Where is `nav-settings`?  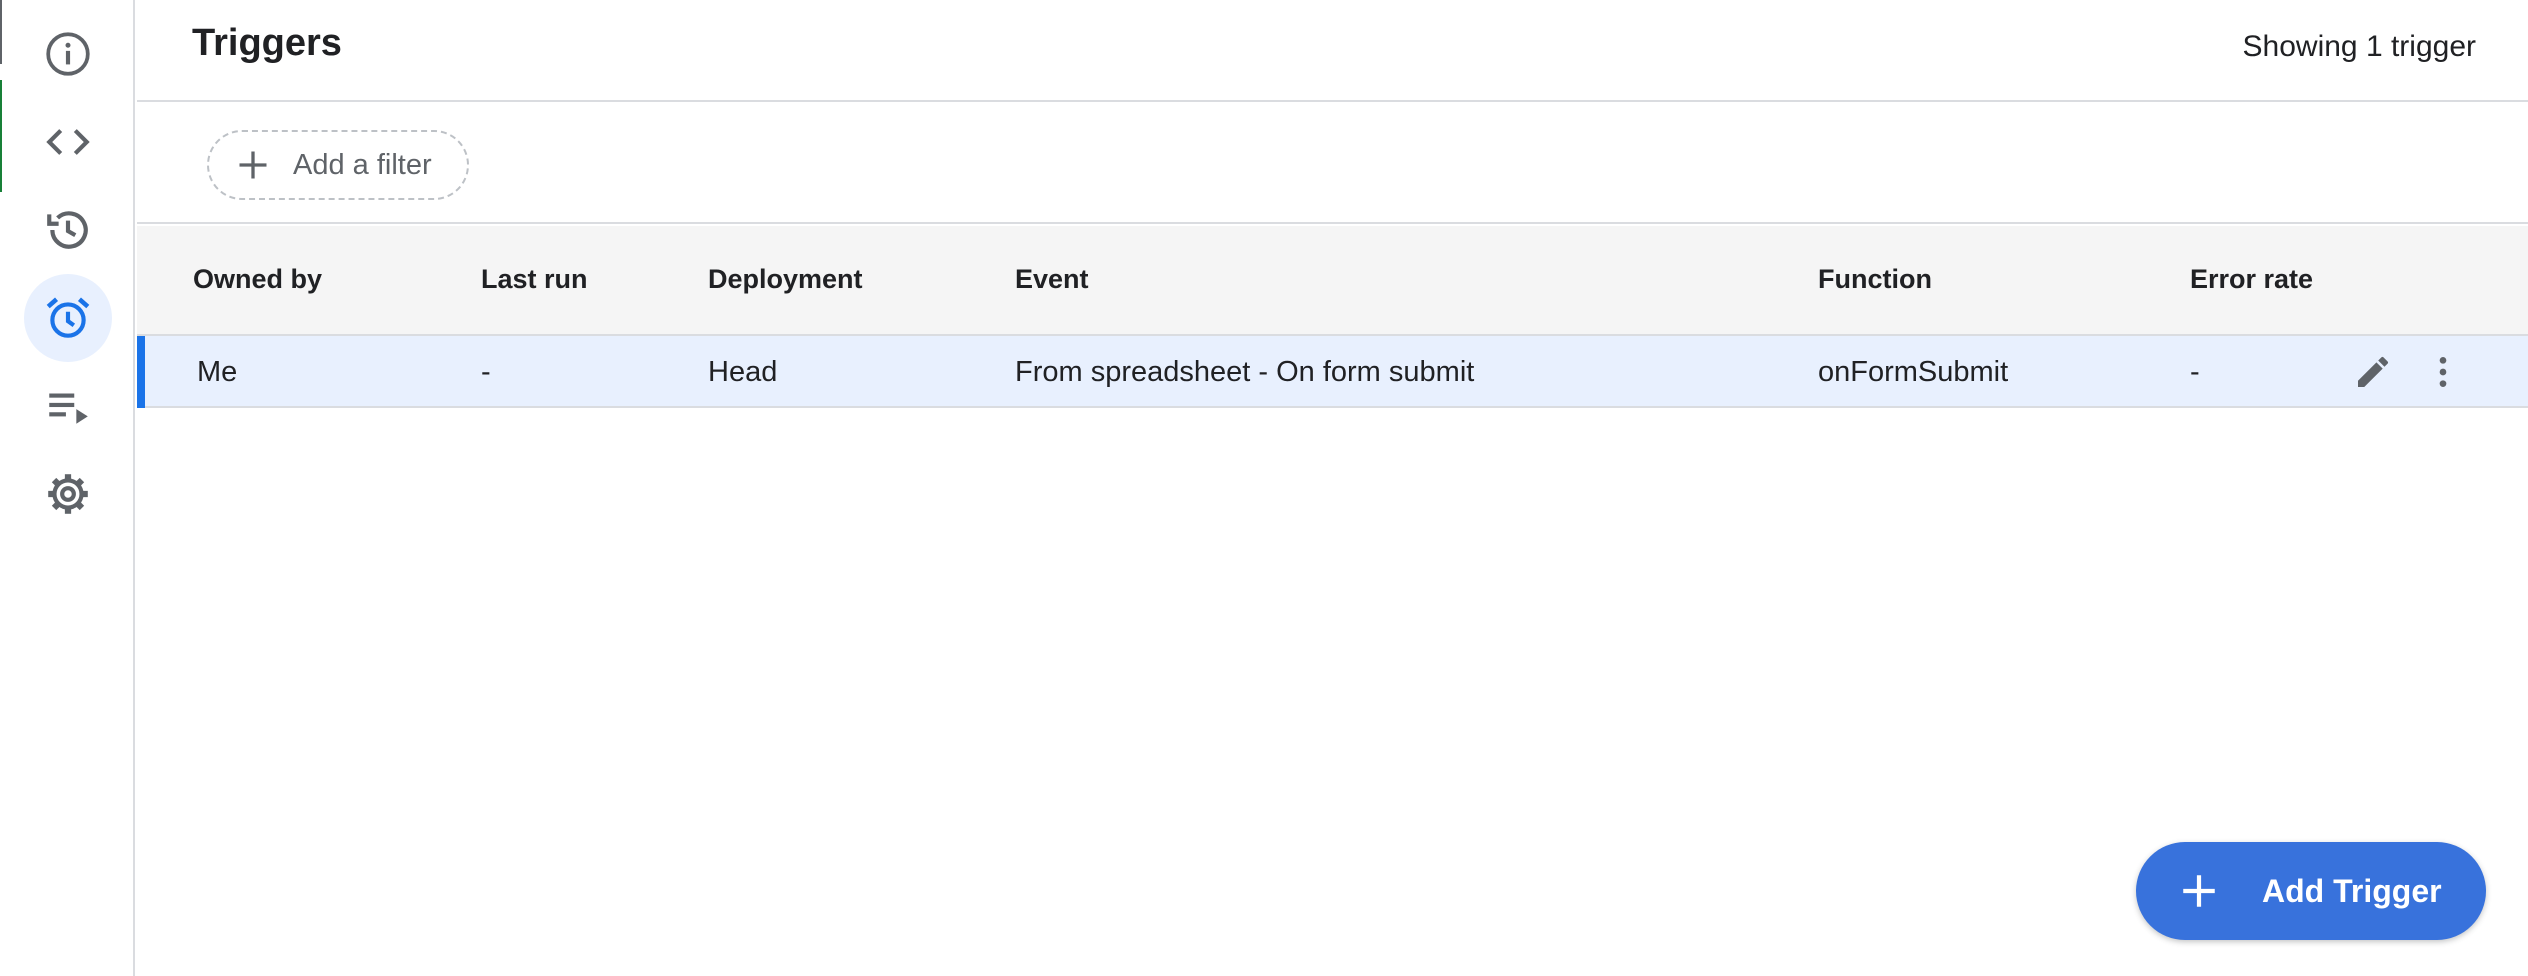
nav-settings is located at coordinates (68, 494).